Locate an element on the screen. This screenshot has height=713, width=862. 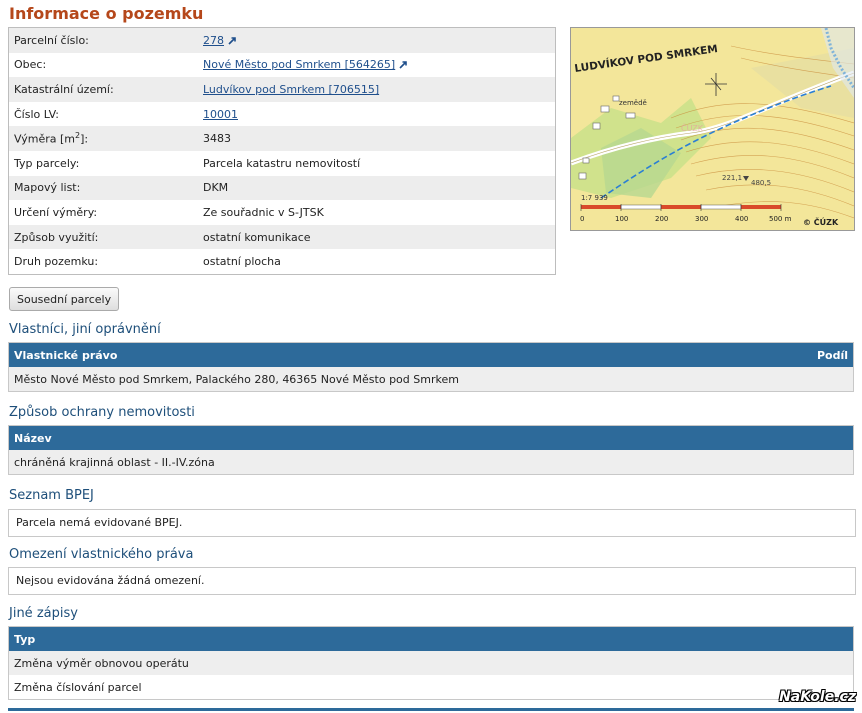
area-label-text: Výměra [m is located at coordinates (44, 139).